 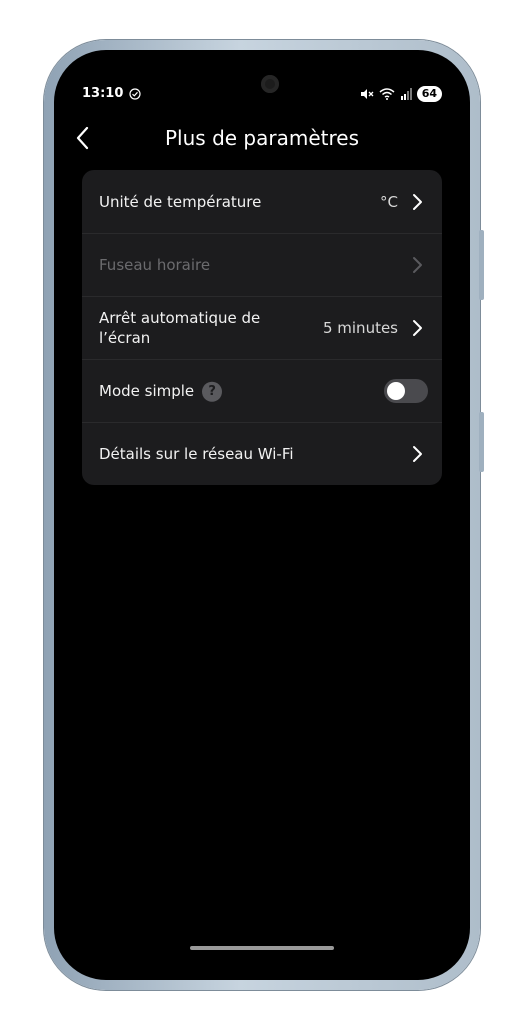 What do you see at coordinates (103, 93) in the screenshot?
I see `status-time: 13:10` at bounding box center [103, 93].